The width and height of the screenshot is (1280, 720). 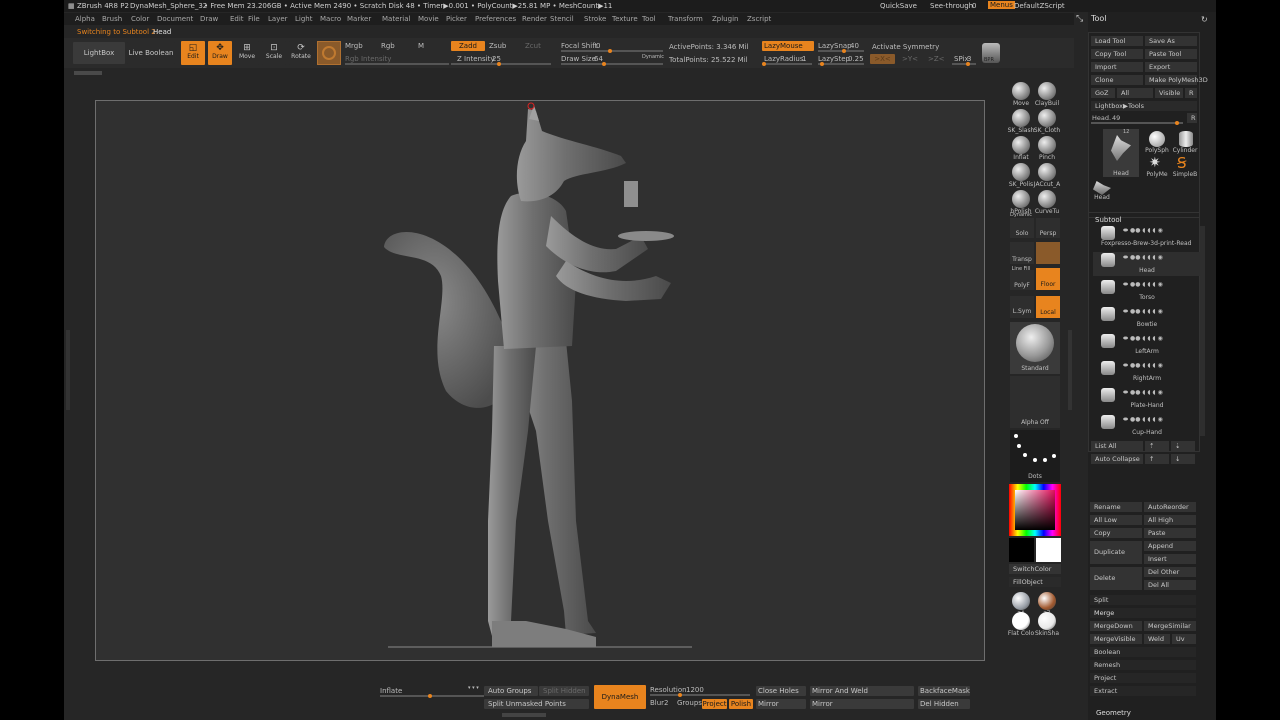 I want to click on split-hidden-button: Split Hidden, so click(x=564, y=691).